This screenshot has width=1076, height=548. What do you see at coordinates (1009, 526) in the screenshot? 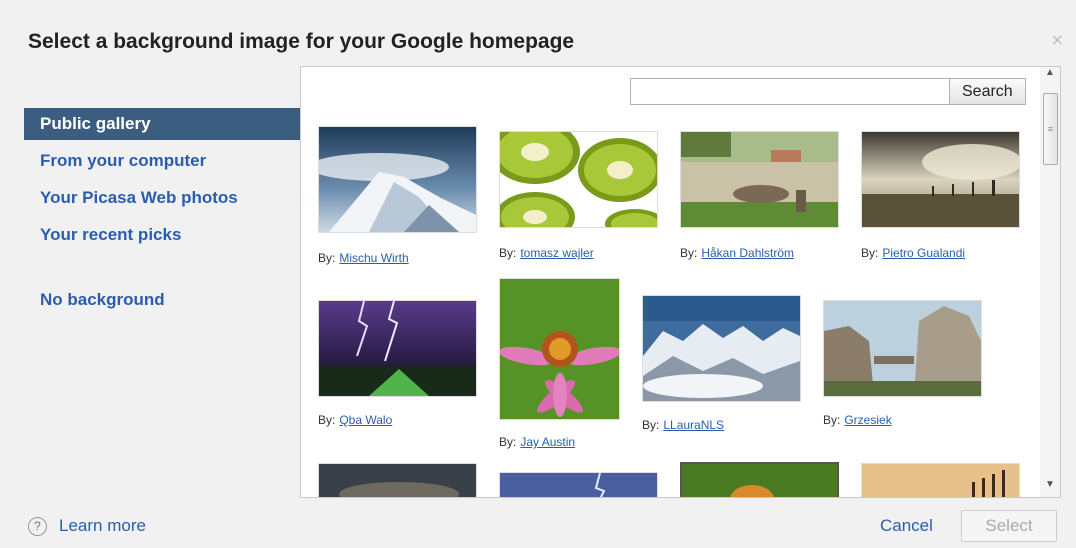
I see `select-button: Select` at bounding box center [1009, 526].